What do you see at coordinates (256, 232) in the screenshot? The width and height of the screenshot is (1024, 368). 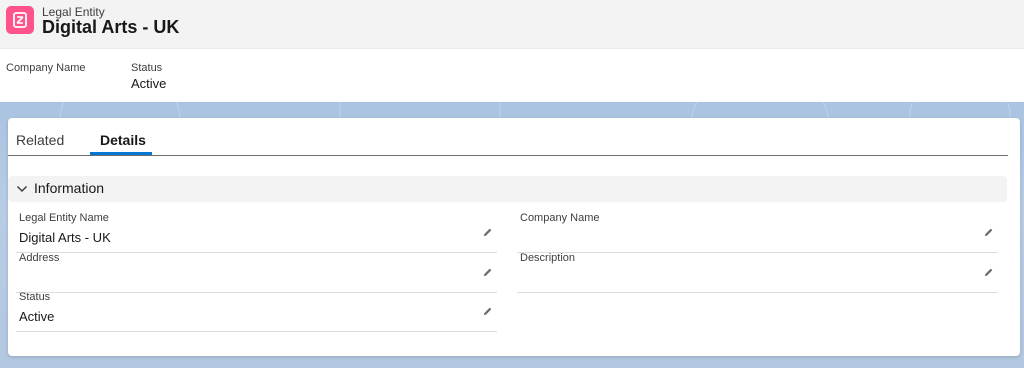 I see `field-legal-entity-name: Legal Entity Name Digital Arts - UK` at bounding box center [256, 232].